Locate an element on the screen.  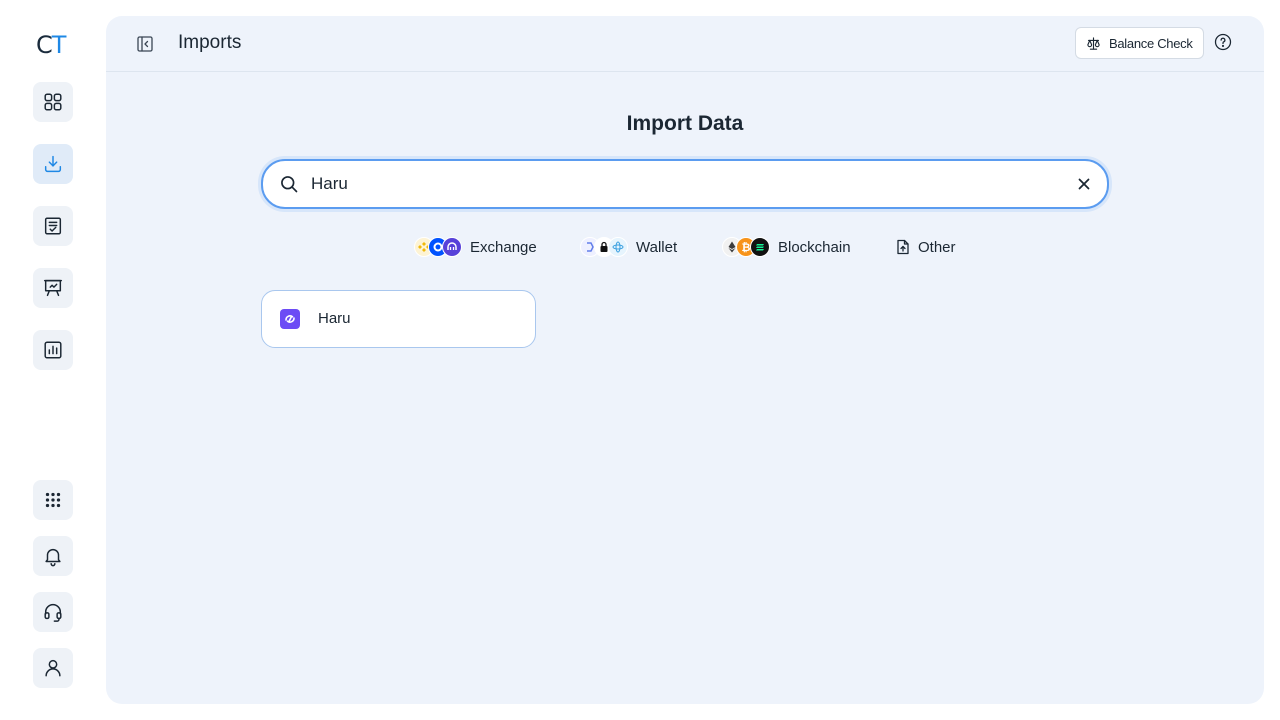
clear-search-icon is located at coordinates (1084, 184).